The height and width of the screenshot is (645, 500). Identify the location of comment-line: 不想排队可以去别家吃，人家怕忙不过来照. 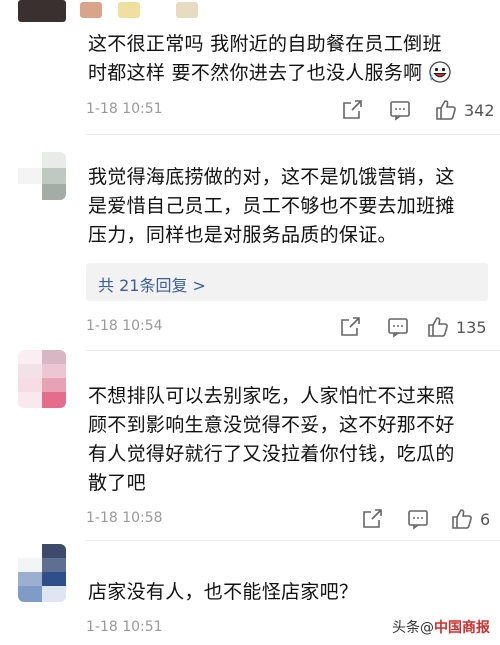
(271, 396).